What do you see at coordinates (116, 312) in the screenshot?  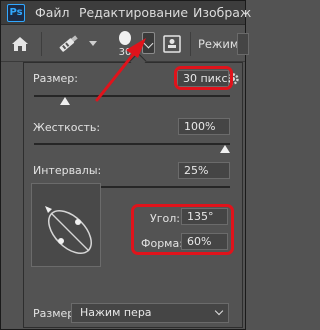 I see `pen-control-value: Нажим пера` at bounding box center [116, 312].